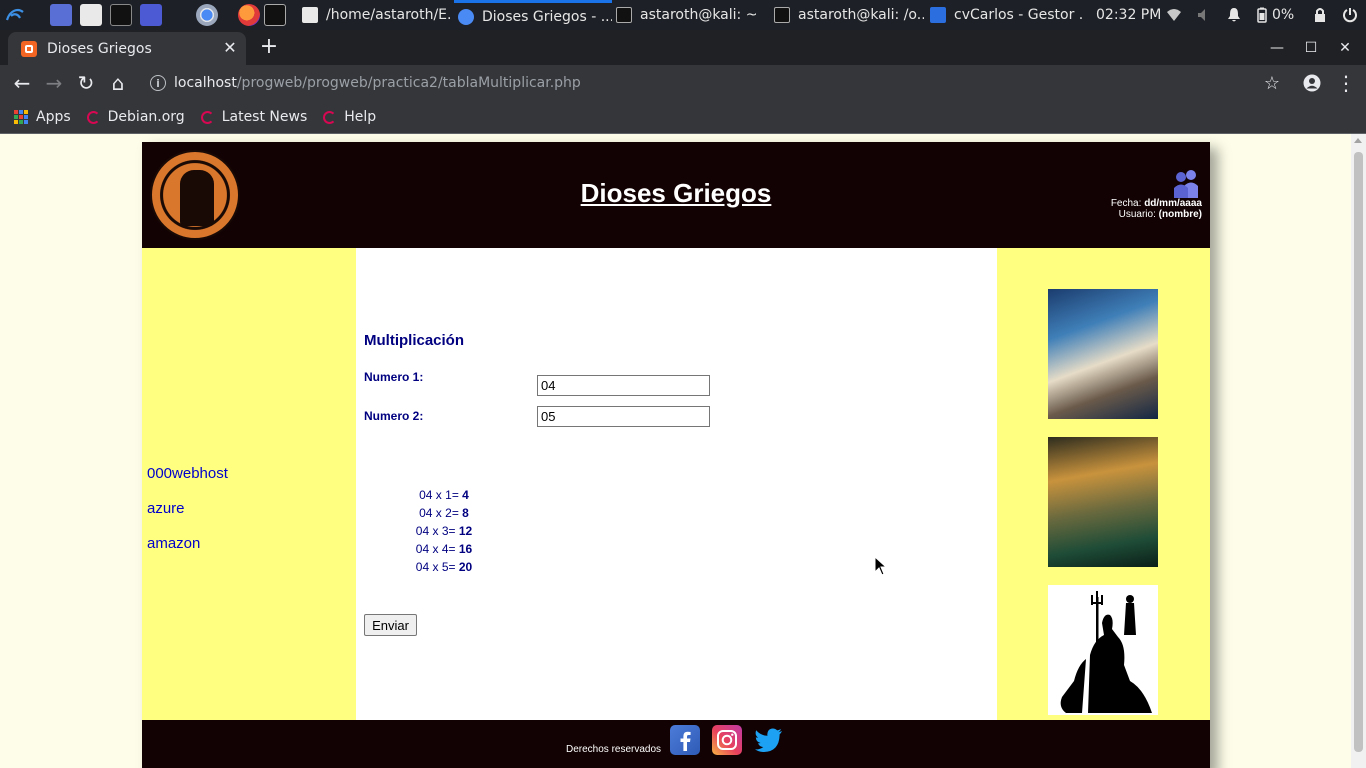 This screenshot has height=768, width=1366. I want to click on fecha-label: Fecha:, so click(1126, 203).